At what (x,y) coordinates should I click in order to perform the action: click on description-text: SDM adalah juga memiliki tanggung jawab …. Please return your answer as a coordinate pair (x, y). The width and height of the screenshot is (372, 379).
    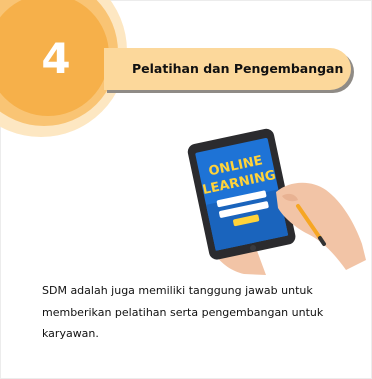
    Looking at the image, I should click on (183, 312).